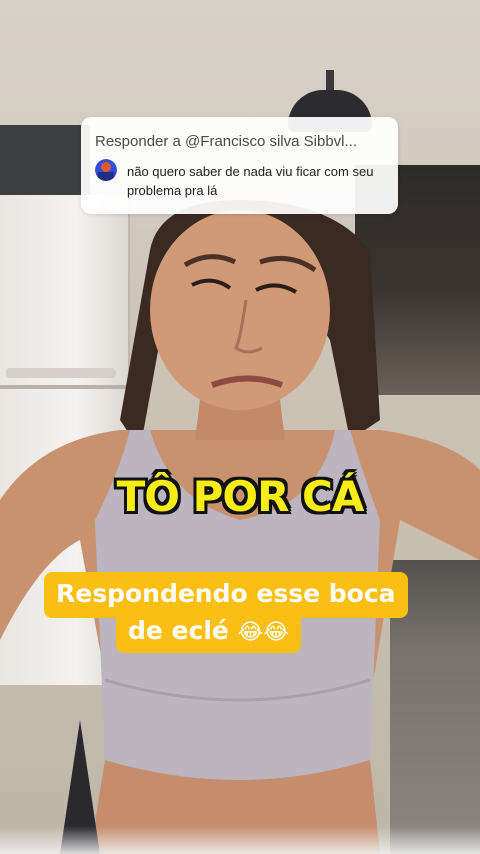 The width and height of the screenshot is (480, 854). What do you see at coordinates (240, 840) in the screenshot?
I see `bottom-fade` at bounding box center [240, 840].